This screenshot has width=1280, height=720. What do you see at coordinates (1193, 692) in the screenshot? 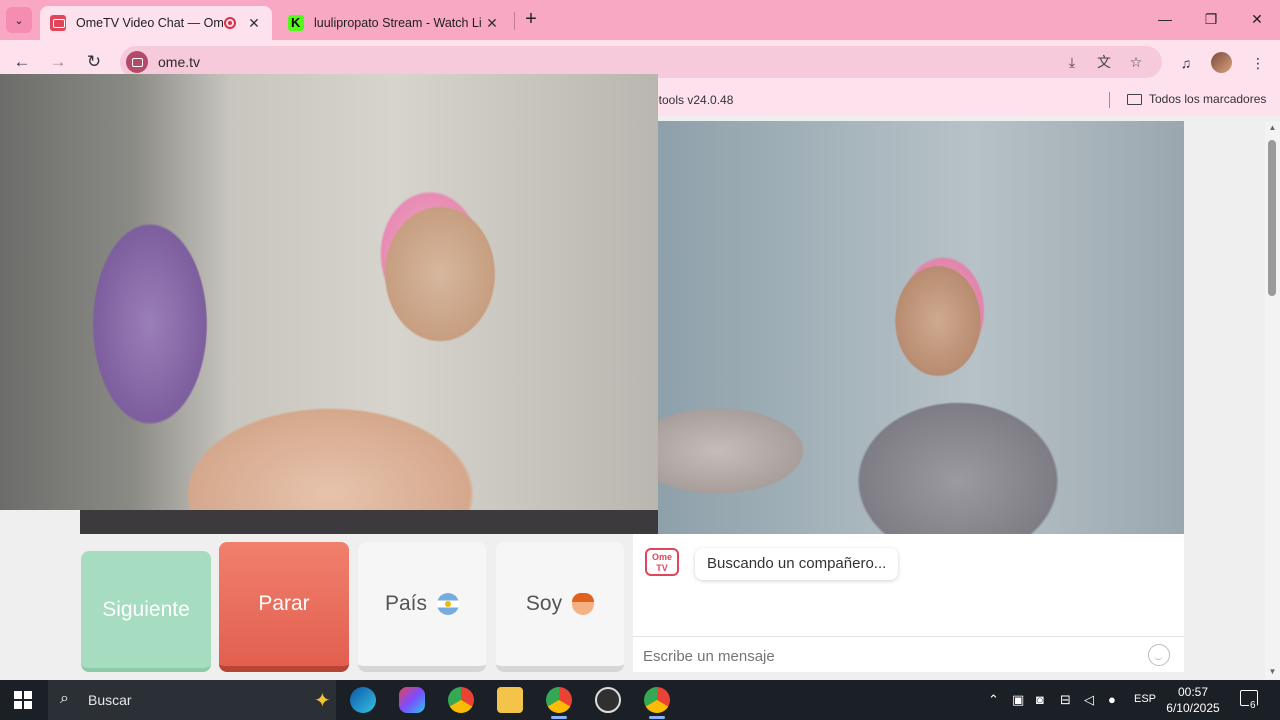
I see `clock-time: 00:57` at bounding box center [1193, 692].